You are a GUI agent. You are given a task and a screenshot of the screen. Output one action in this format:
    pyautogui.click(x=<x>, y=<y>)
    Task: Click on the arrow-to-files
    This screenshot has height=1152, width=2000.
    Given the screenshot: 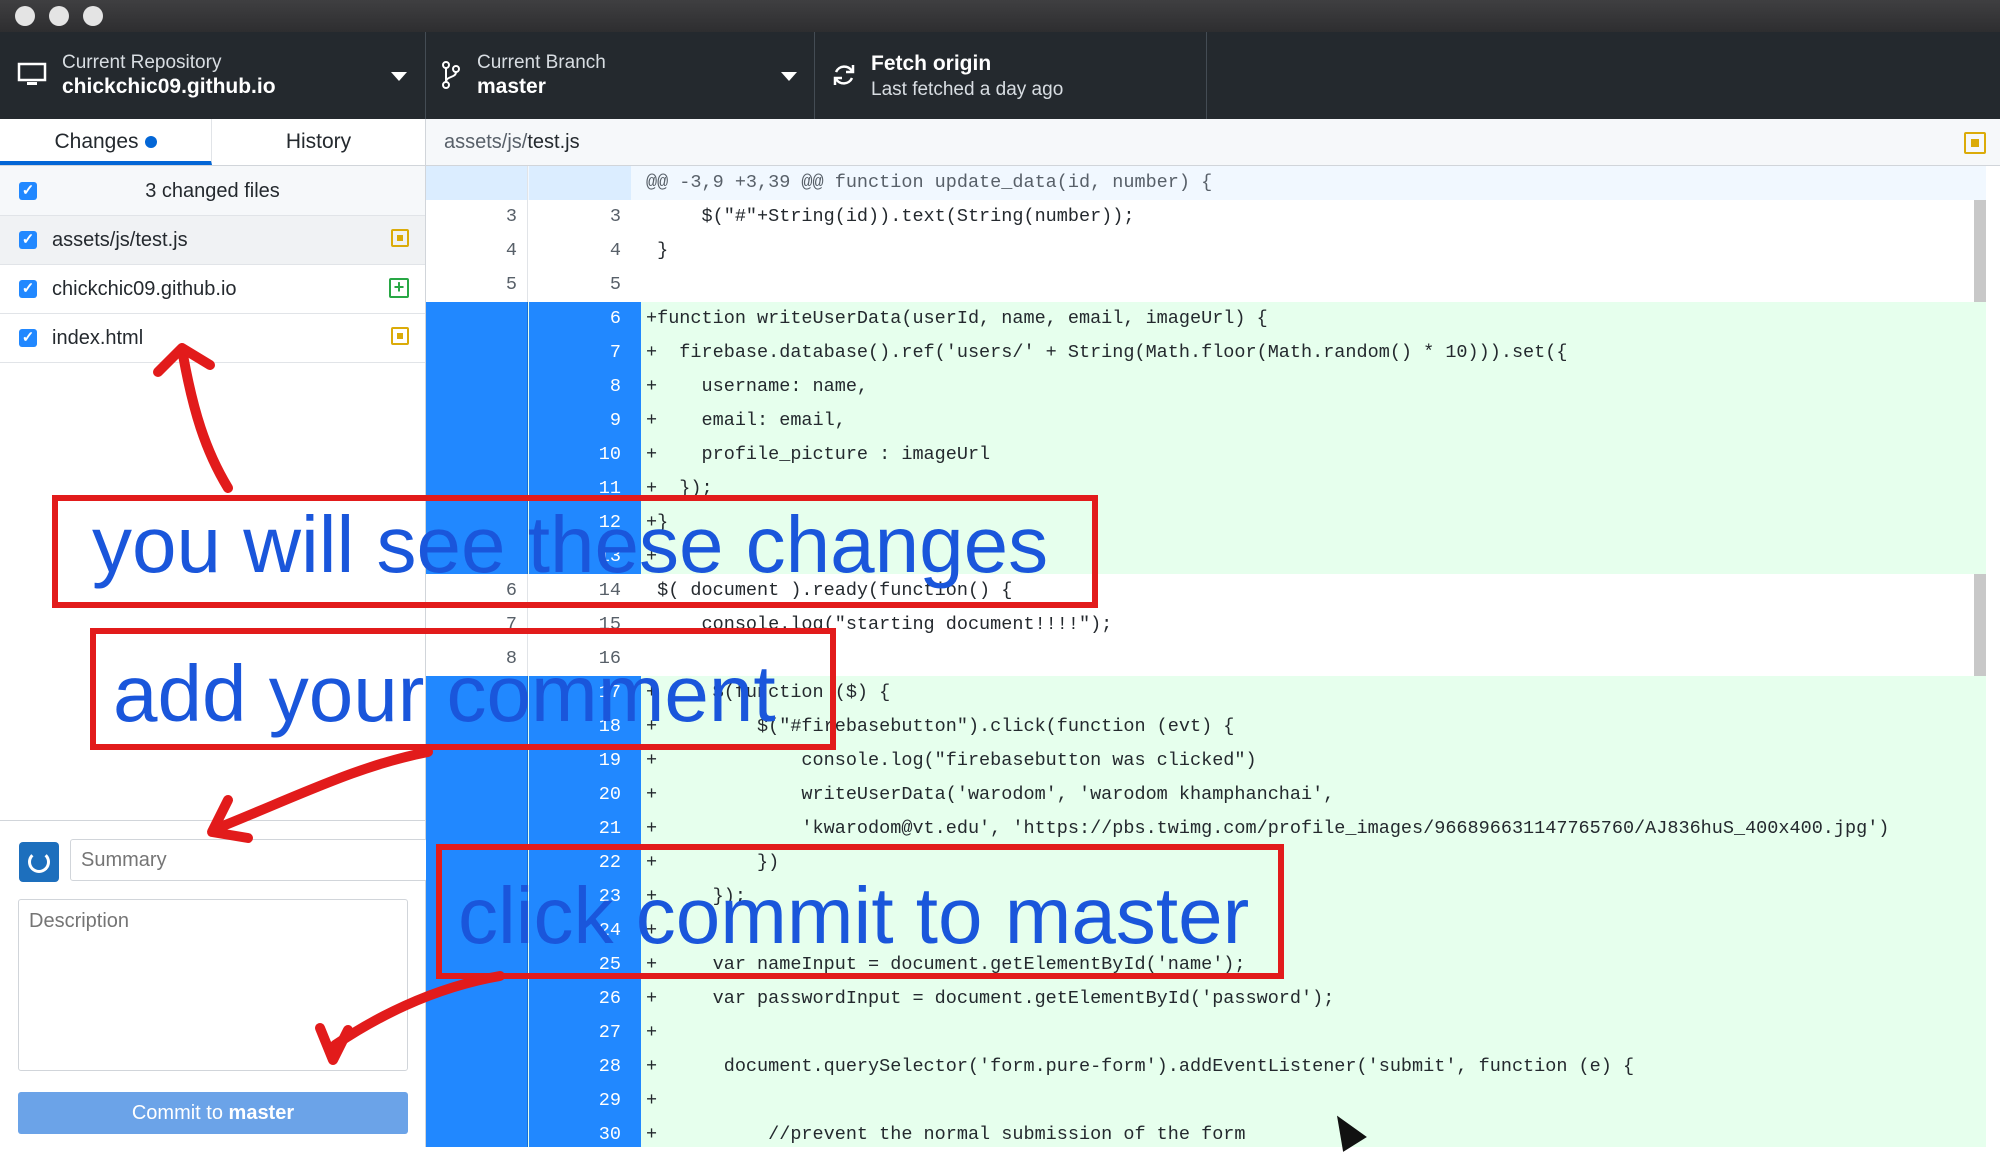 What is the action you would take?
    pyautogui.click(x=205, y=421)
    